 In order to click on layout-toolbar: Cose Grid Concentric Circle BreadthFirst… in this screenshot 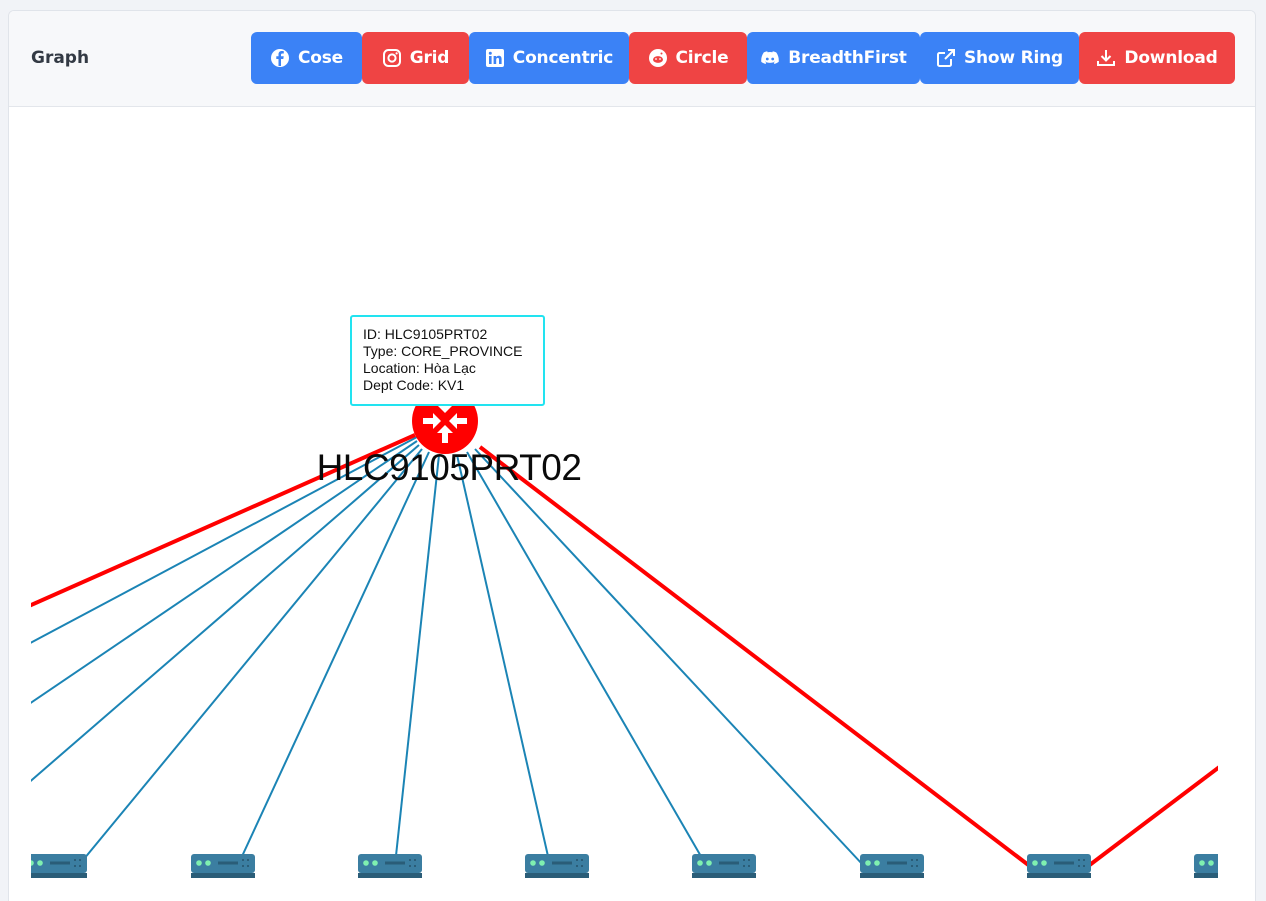, I will do `click(743, 58)`.